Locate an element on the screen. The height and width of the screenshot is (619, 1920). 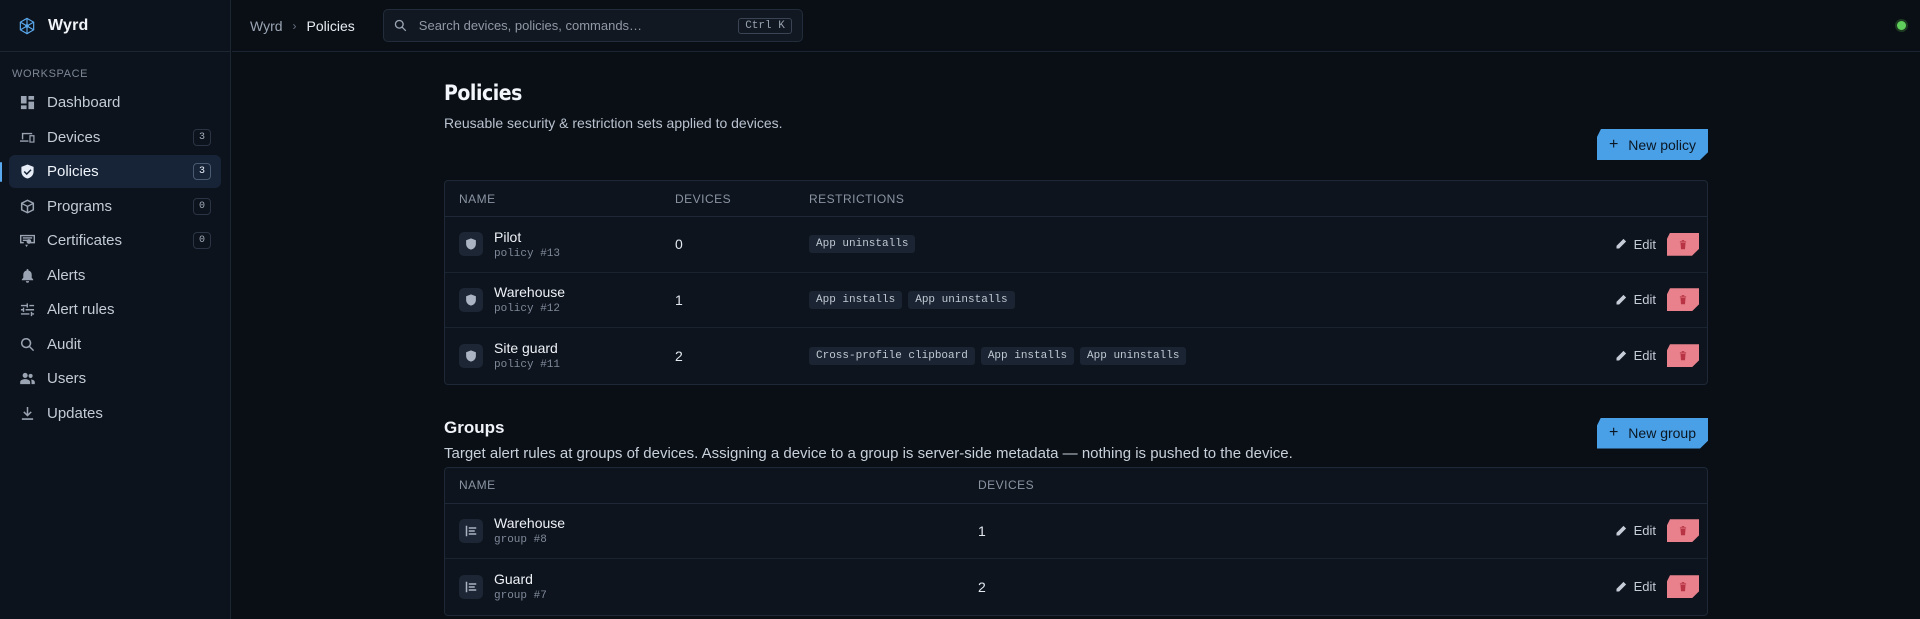
sidebar-item-policies: Policies 3 is located at coordinates (110, 171).